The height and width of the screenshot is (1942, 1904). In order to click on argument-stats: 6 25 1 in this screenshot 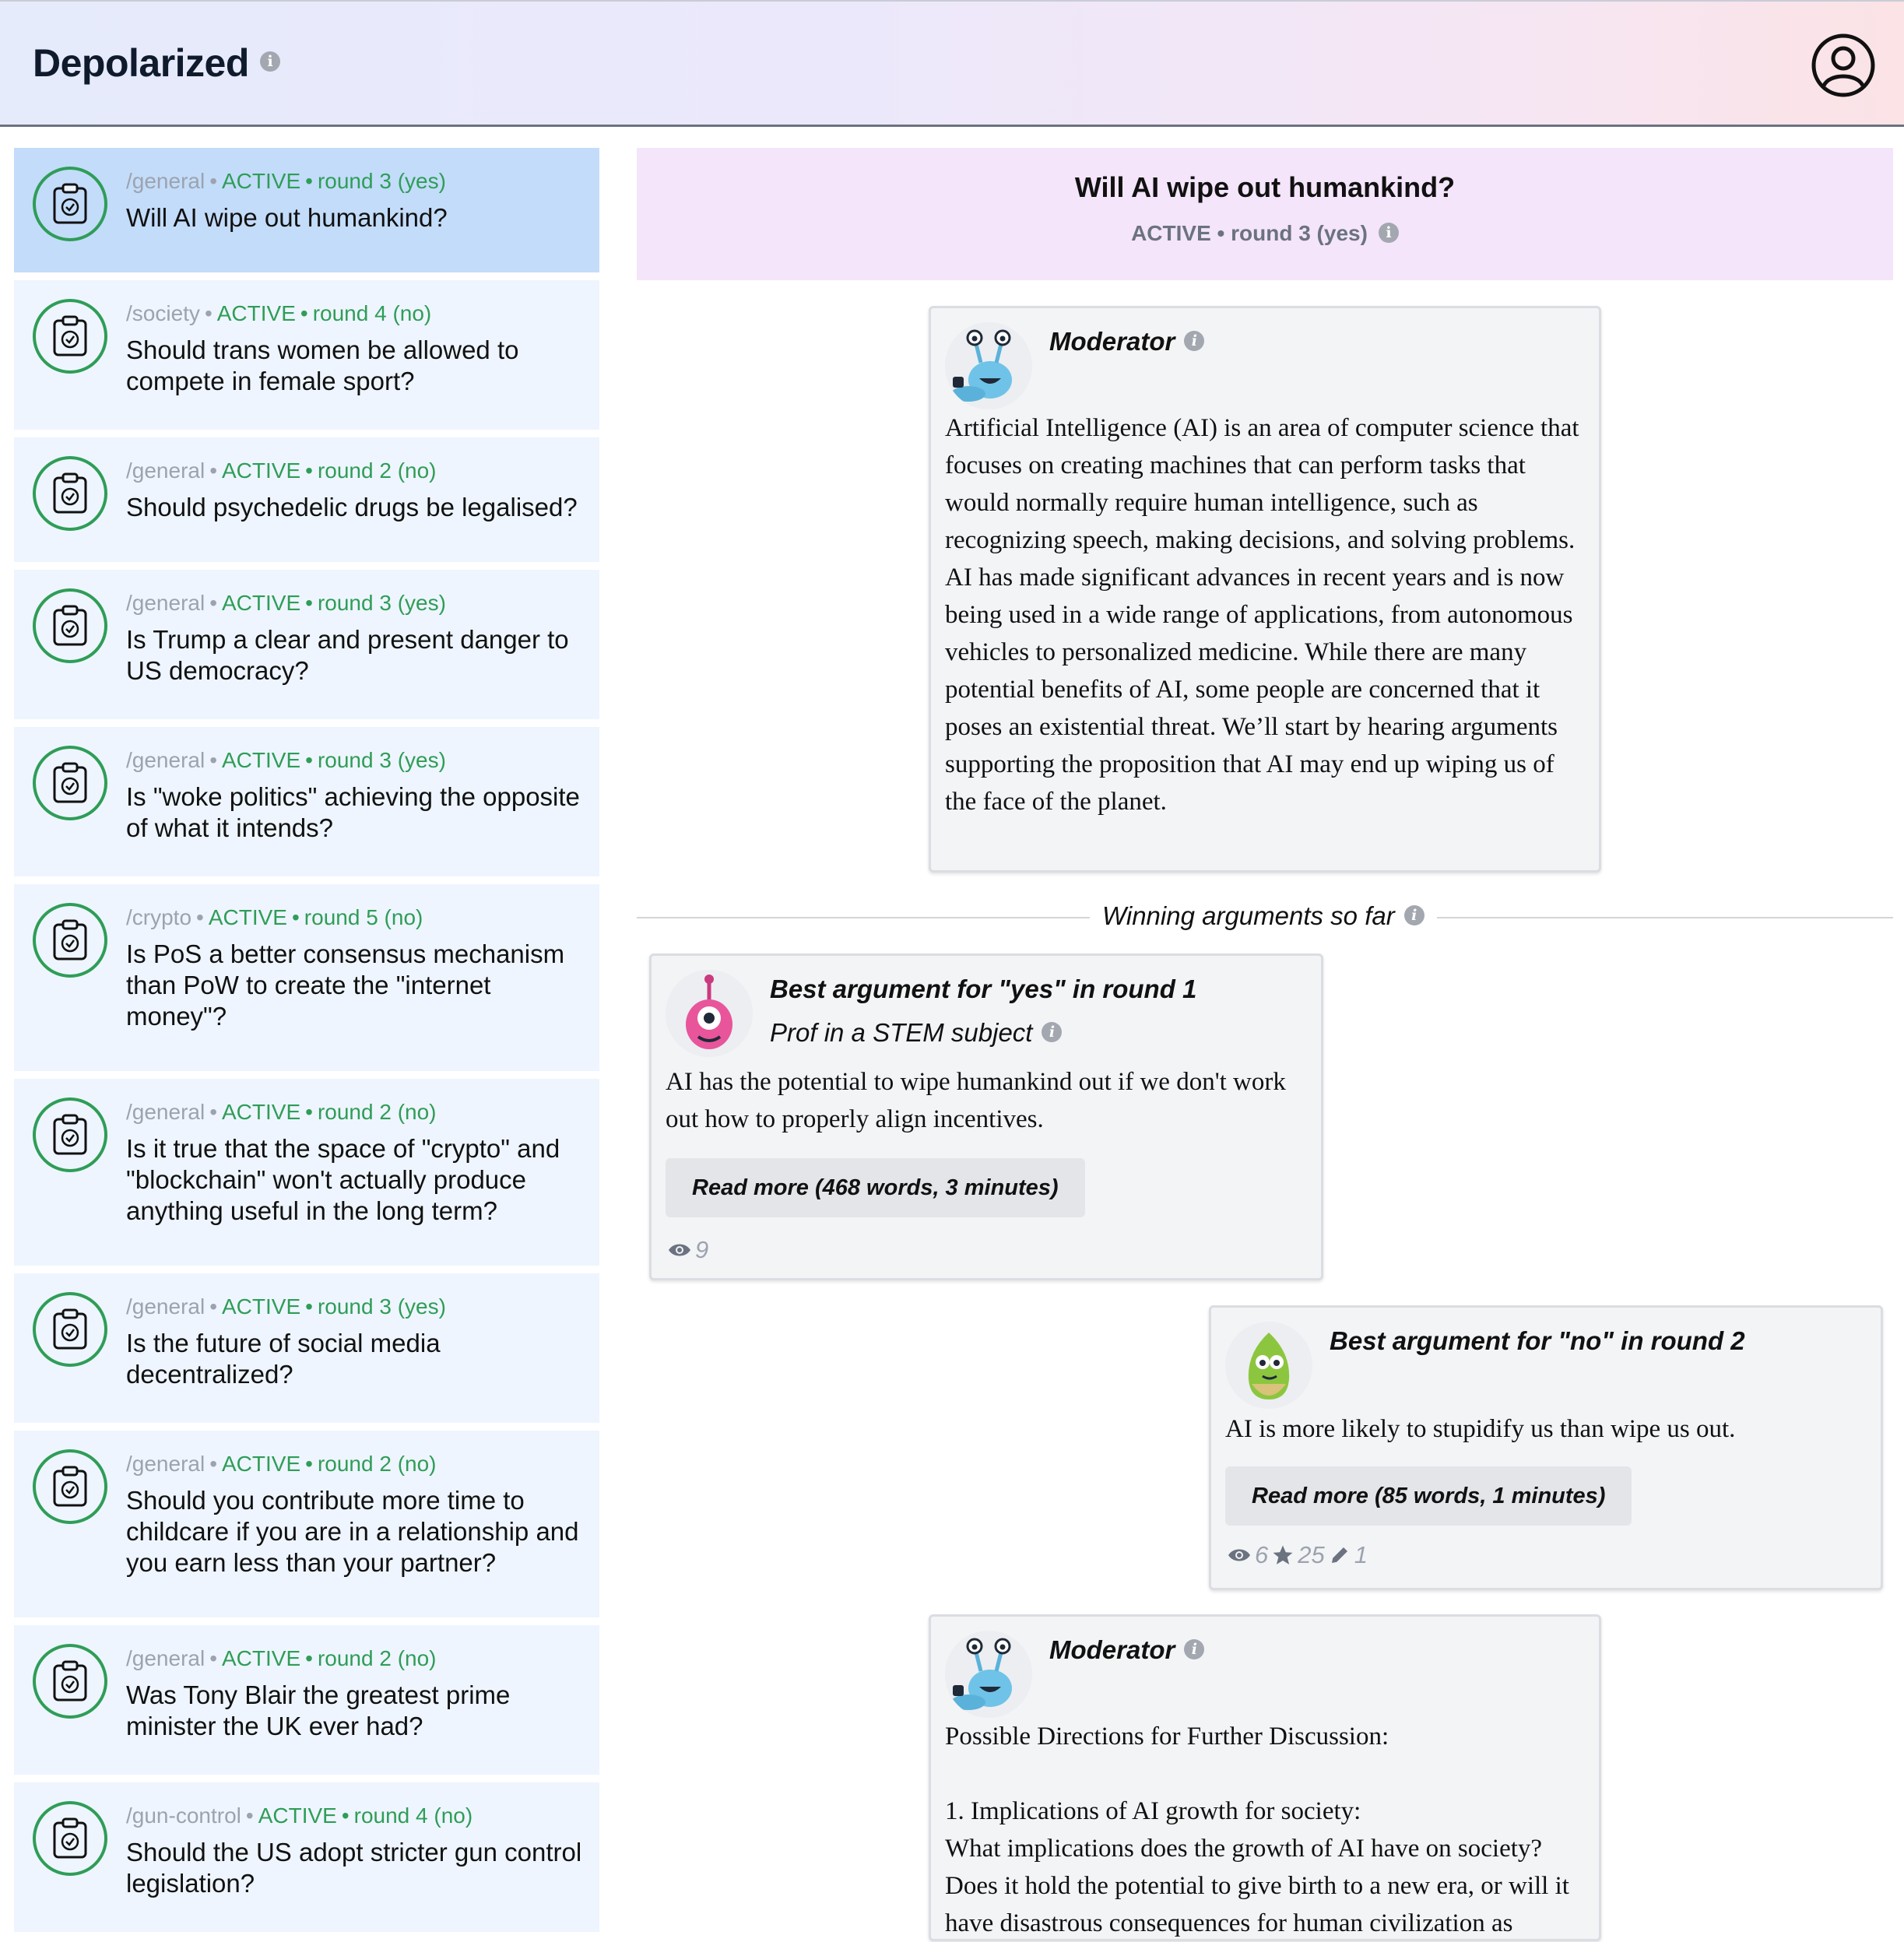, I will do `click(1298, 1555)`.